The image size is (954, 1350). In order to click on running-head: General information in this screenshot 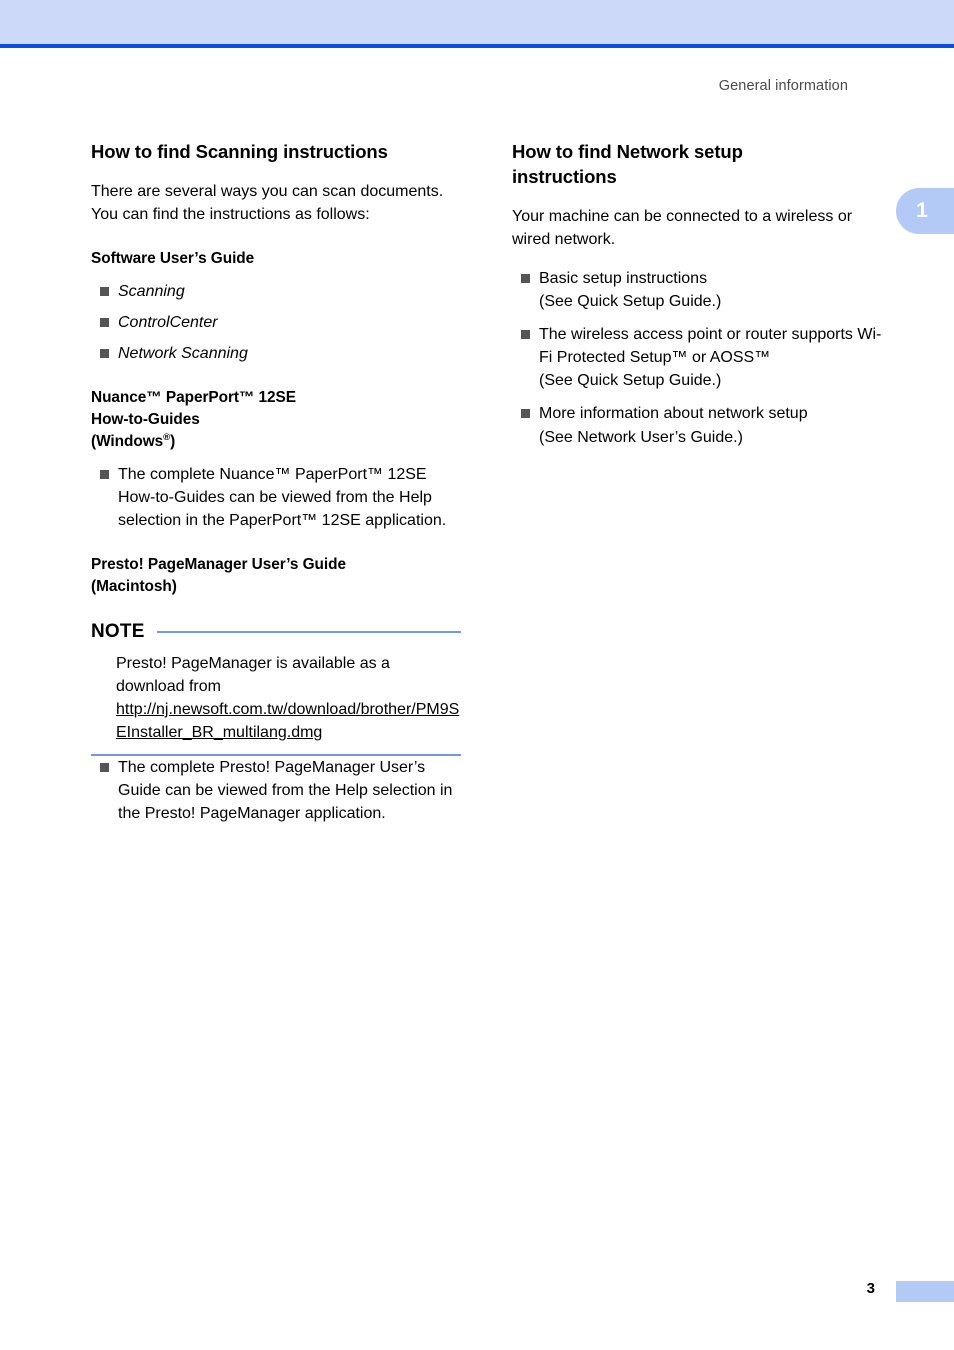, I will do `click(783, 86)`.